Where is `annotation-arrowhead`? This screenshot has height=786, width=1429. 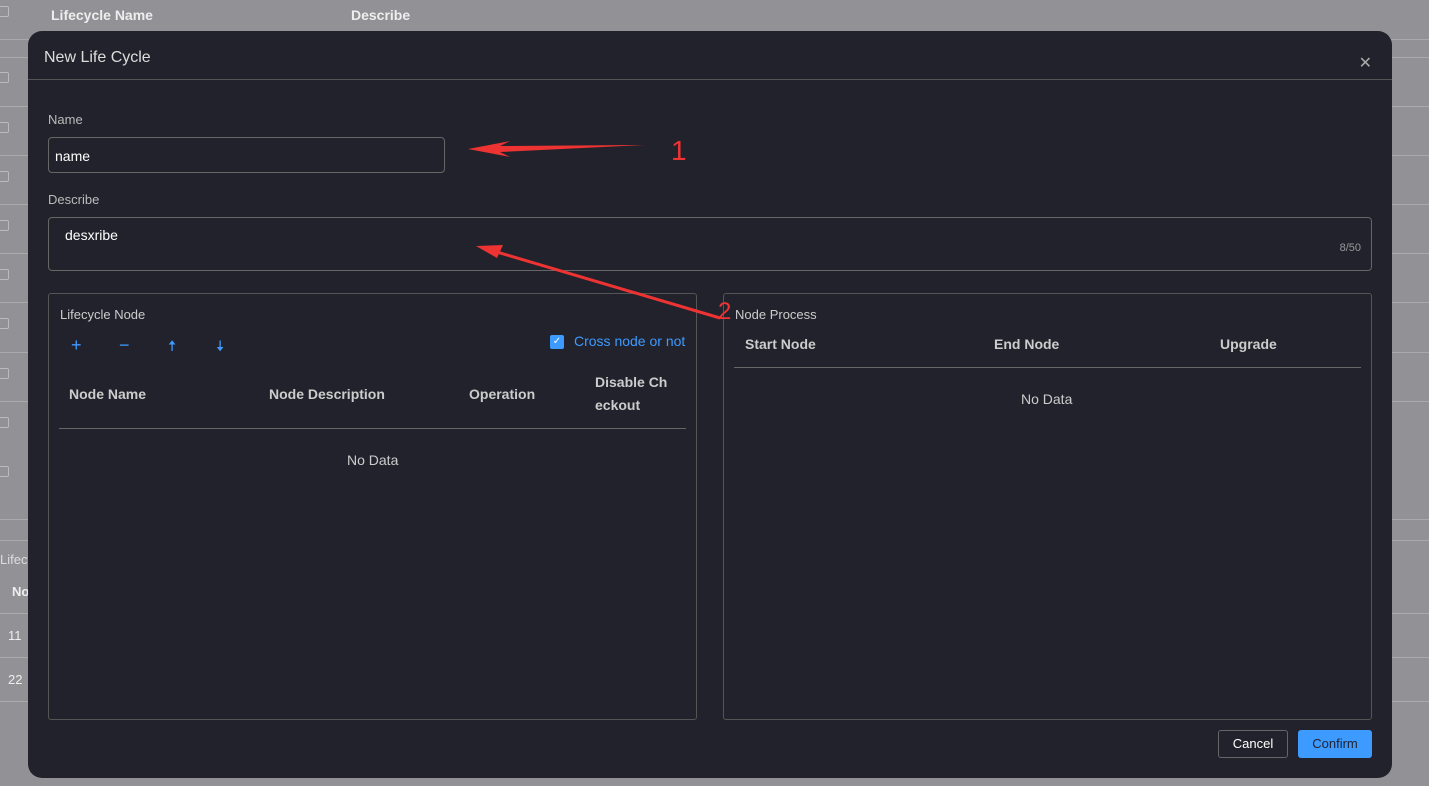
annotation-arrowhead is located at coordinates (489, 251).